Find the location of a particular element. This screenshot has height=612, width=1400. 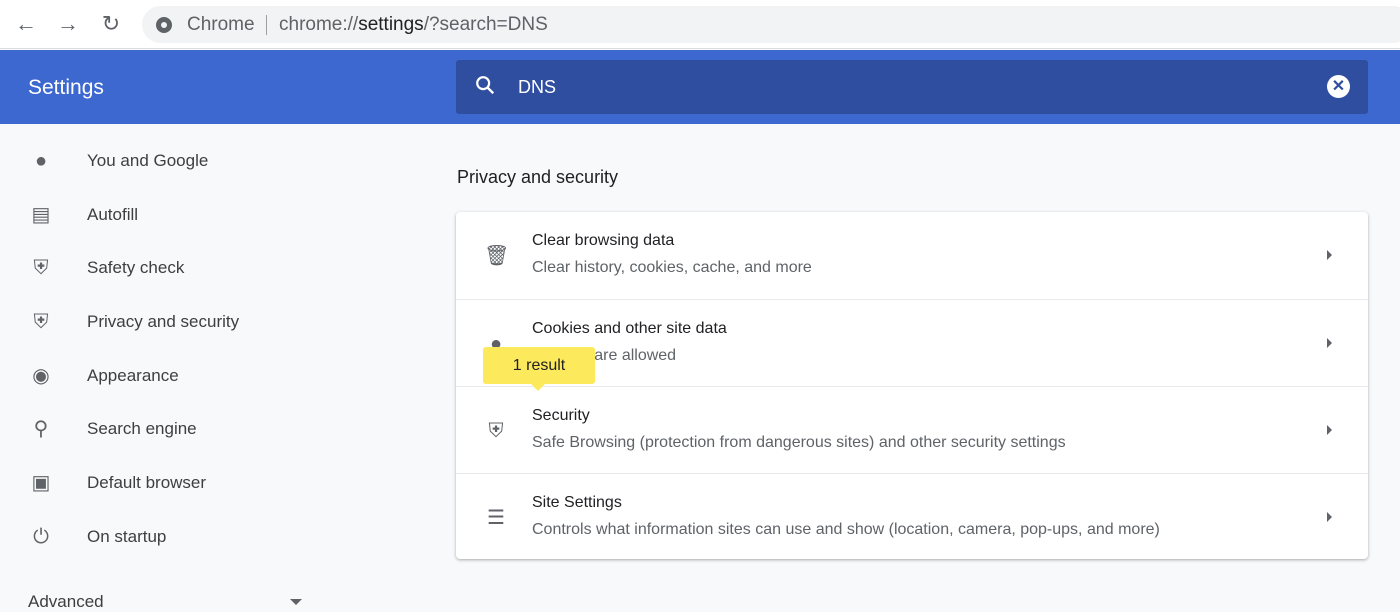

sidebar-item-privacy: ⛨ Privacy and security is located at coordinates (165, 322).